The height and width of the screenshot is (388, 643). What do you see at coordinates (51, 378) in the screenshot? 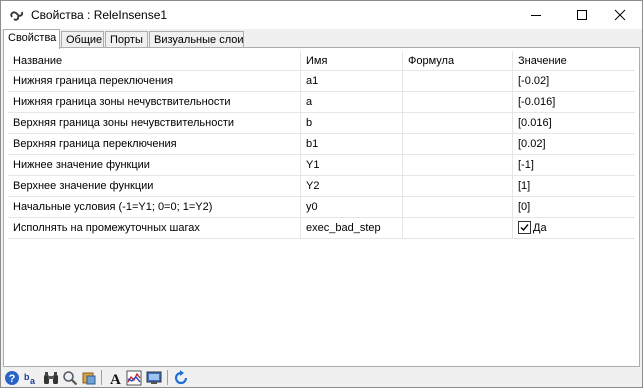
I see `binoculars-icon` at bounding box center [51, 378].